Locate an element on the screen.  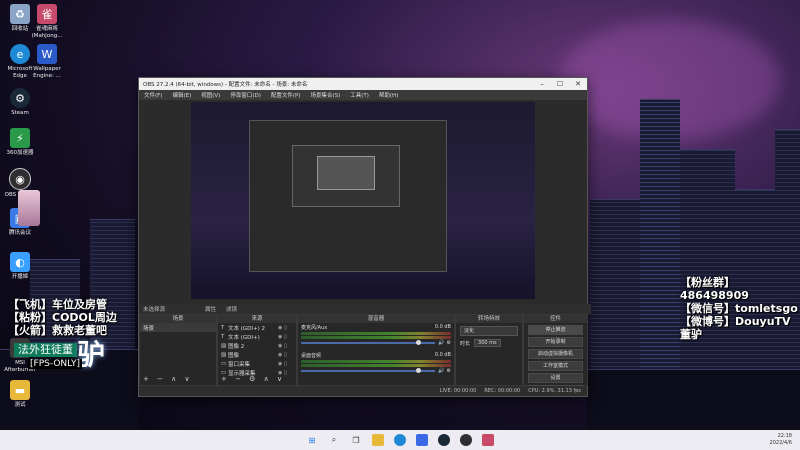
steam-icon is located at coordinates (444, 440).